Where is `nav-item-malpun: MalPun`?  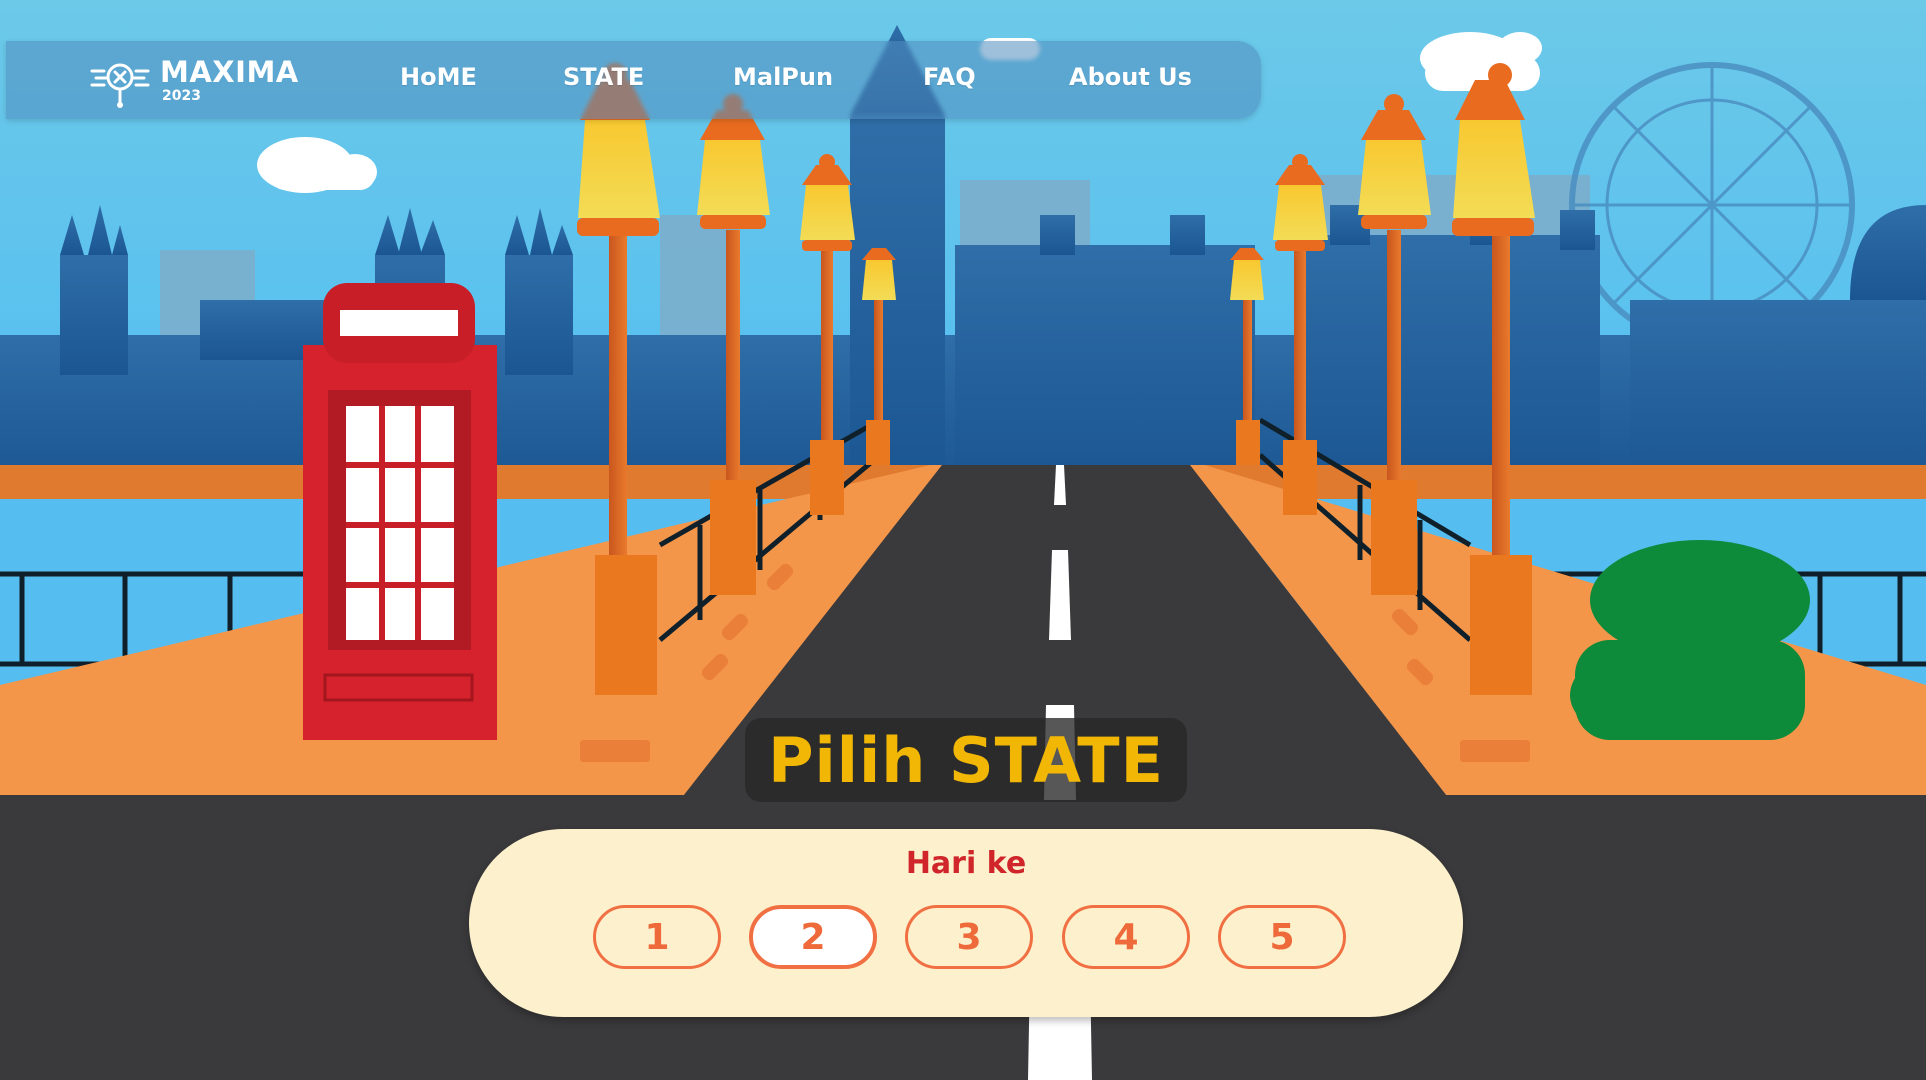
nav-item-malpun: MalPun is located at coordinates (783, 77).